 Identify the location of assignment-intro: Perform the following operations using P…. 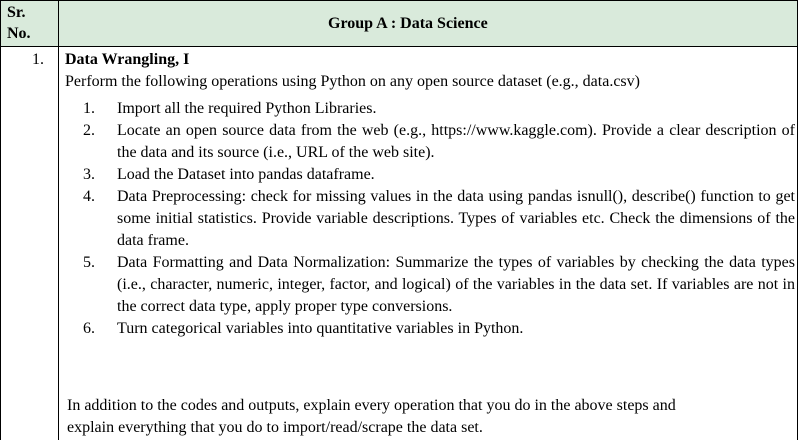
(352, 81).